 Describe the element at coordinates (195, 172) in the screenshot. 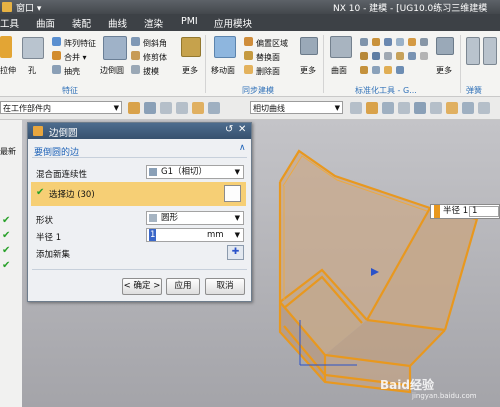

I see `blend-continuity-dropdown: G1（相切） ▼` at that location.